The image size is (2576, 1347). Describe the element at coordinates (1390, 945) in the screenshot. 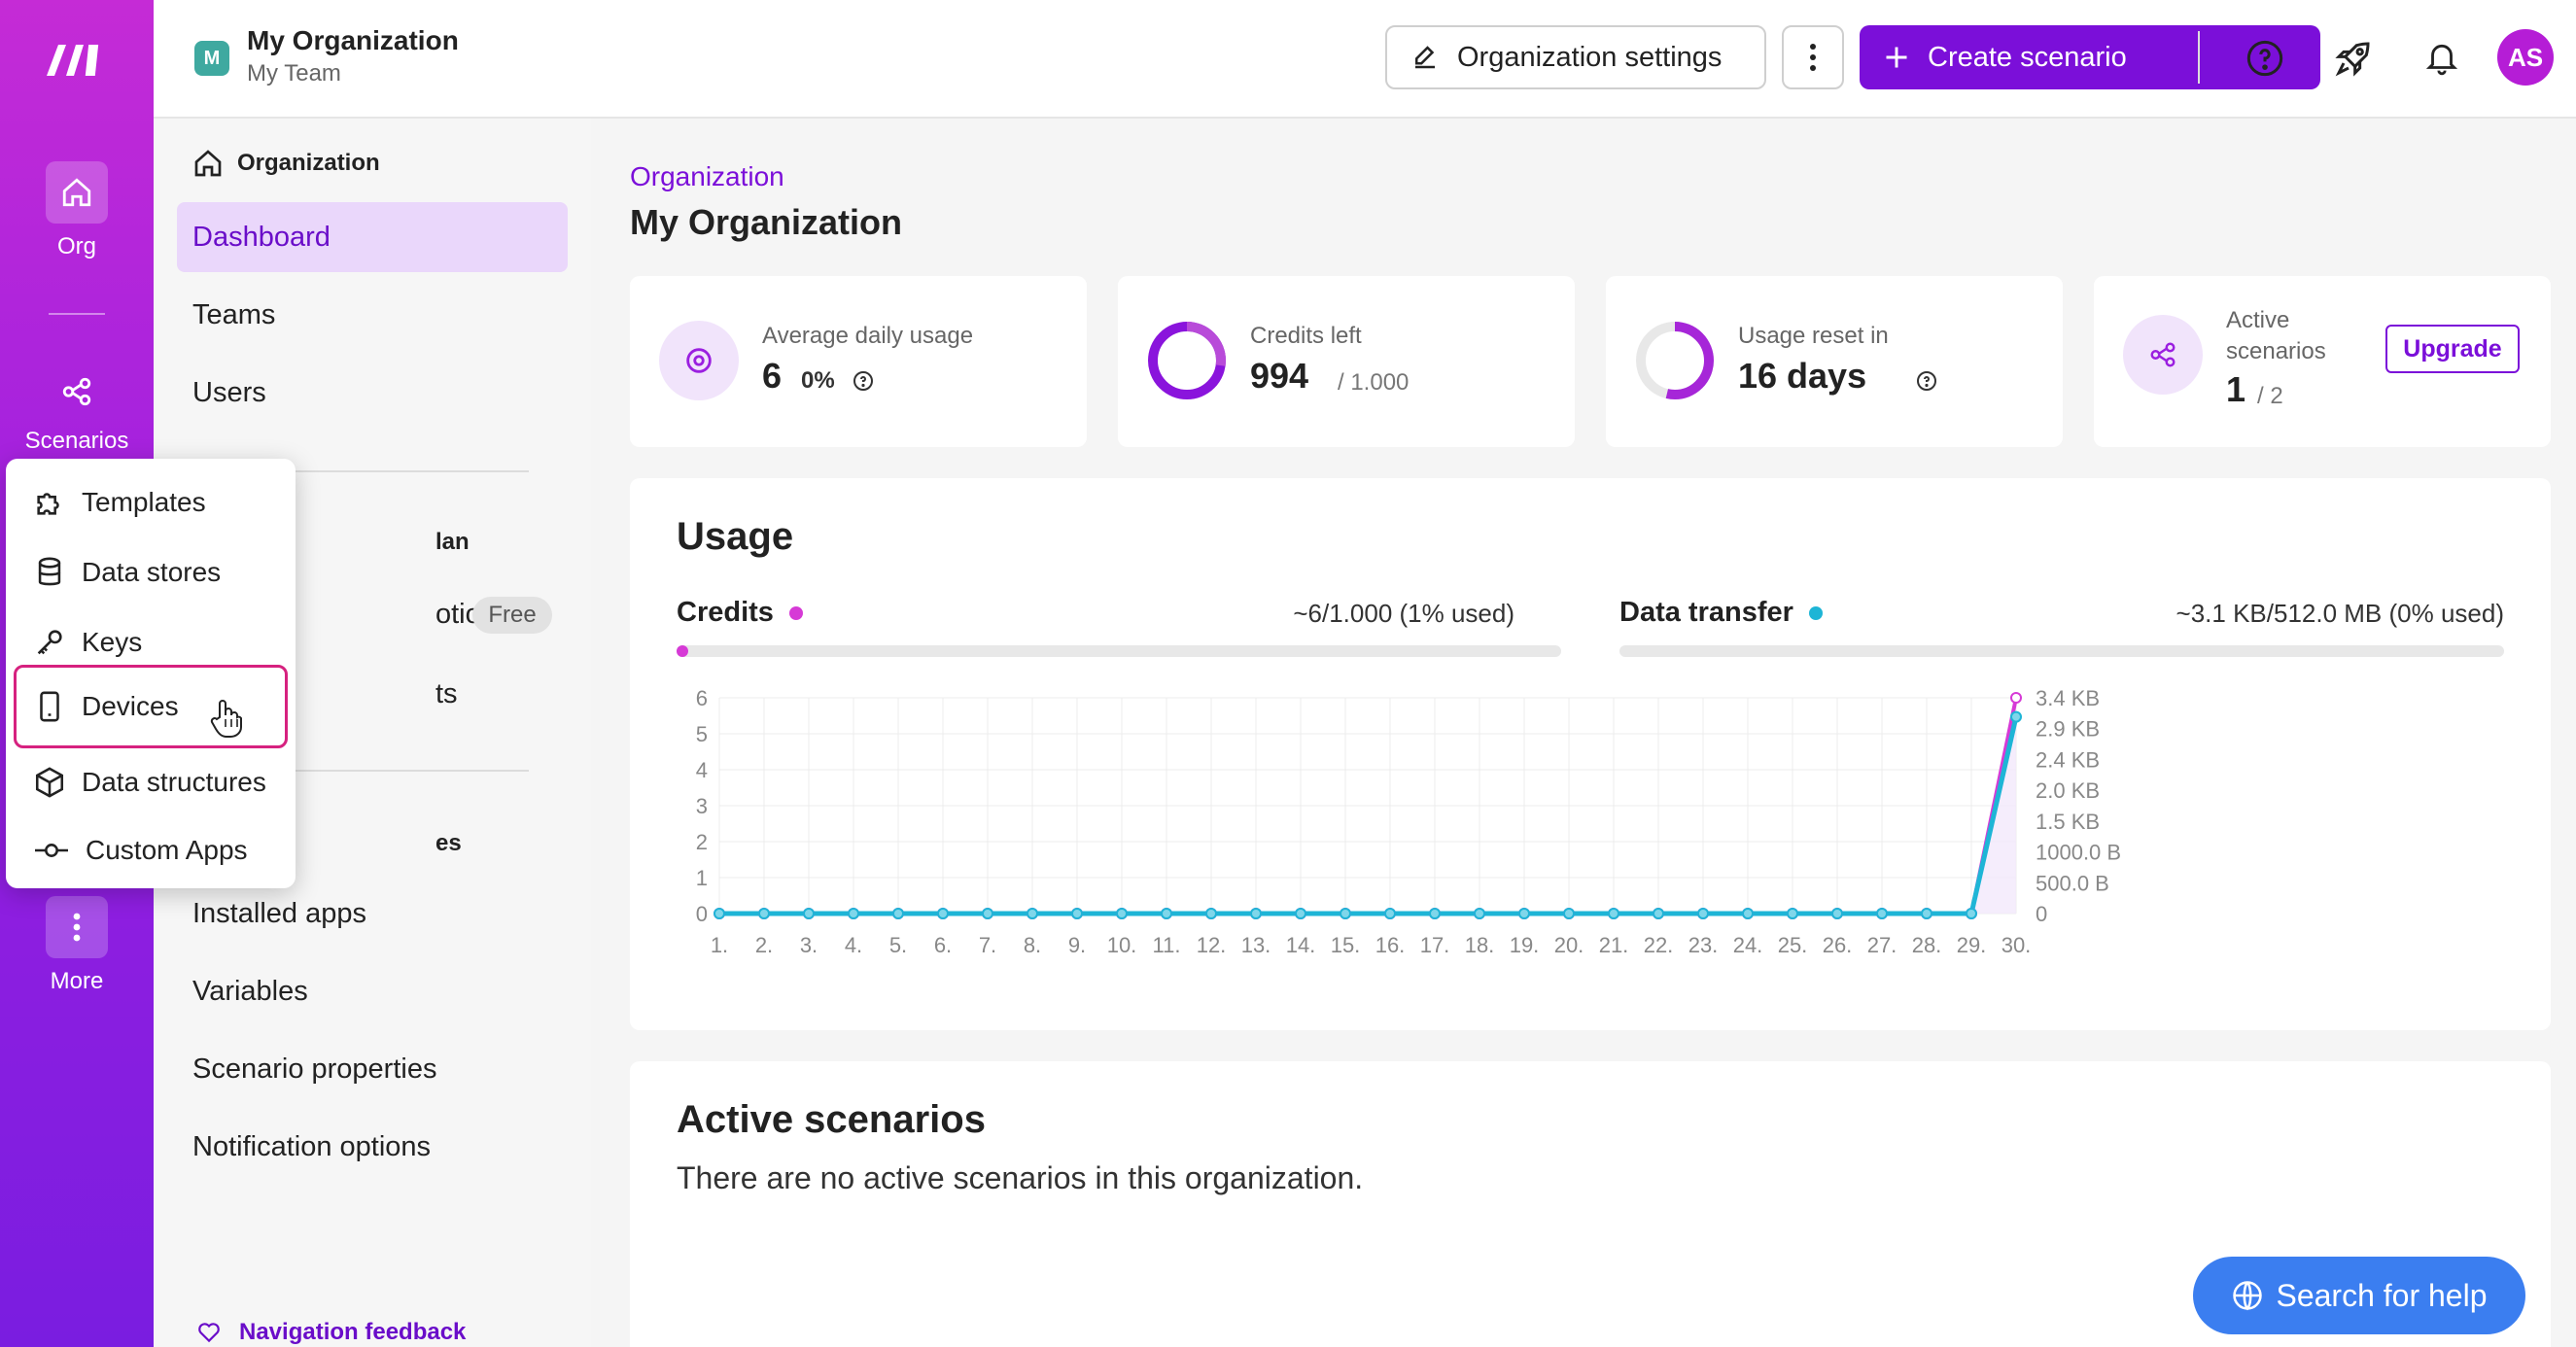

I see `x-tick-label: 16.` at that location.